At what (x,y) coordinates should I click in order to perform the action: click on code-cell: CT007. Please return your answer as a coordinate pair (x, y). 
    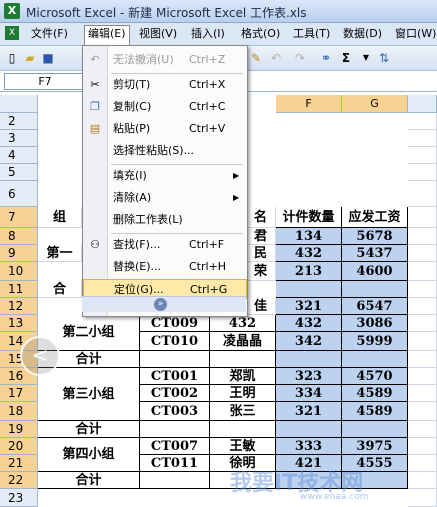
    Looking at the image, I should click on (175, 446).